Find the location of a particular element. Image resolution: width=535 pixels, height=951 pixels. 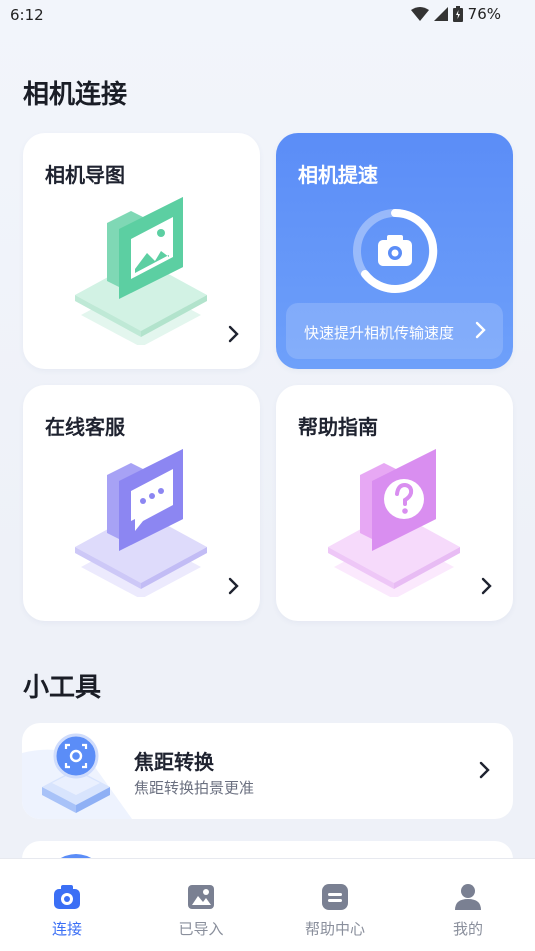

camera-guide-card: 相机导图 is located at coordinates (141, 251).